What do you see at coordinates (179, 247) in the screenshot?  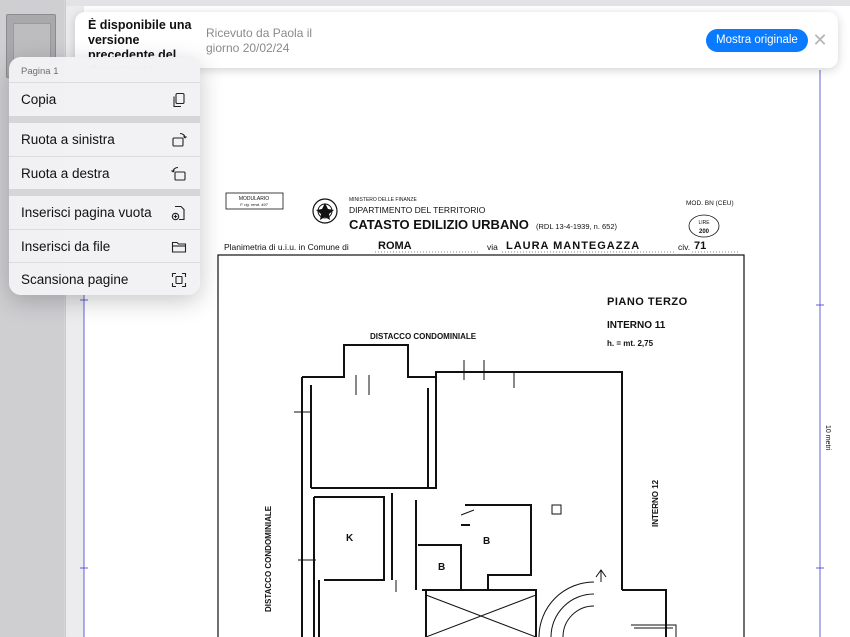 I see `folder-icon` at bounding box center [179, 247].